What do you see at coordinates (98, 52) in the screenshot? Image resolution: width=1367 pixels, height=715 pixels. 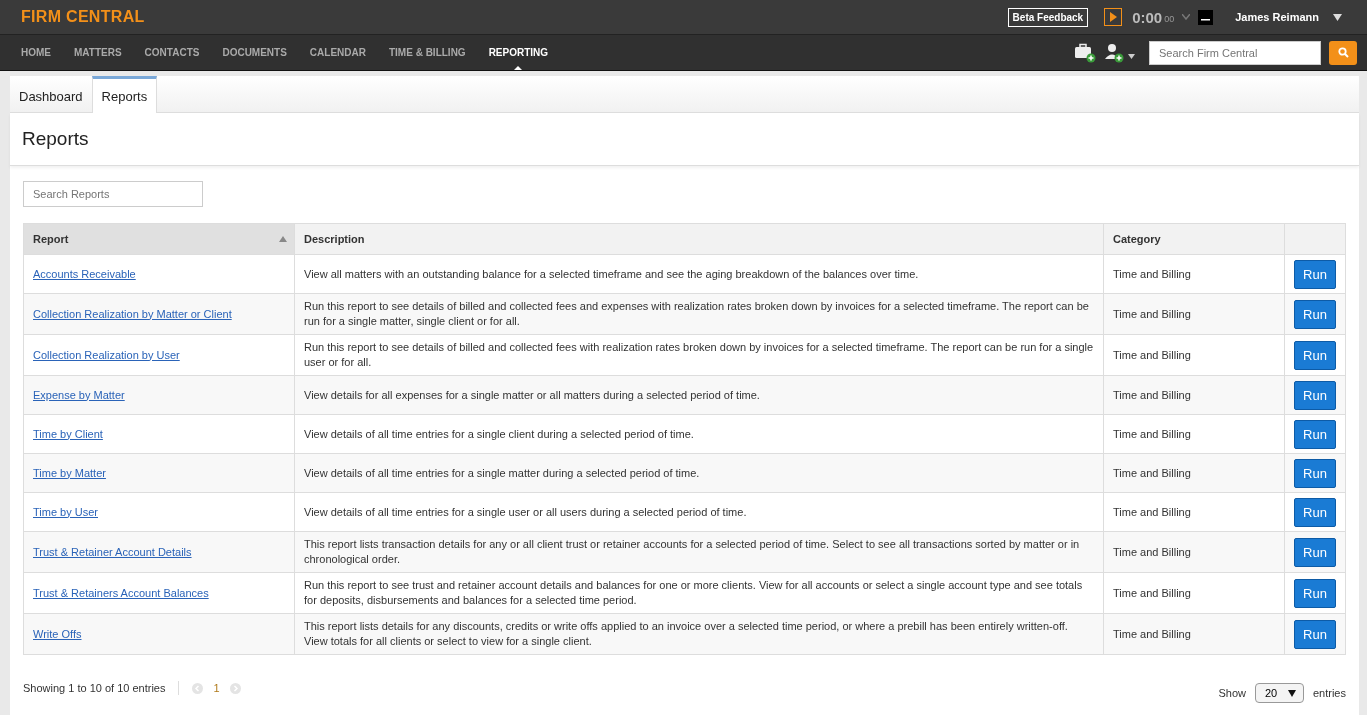 I see `nav-item: MATTERS` at bounding box center [98, 52].